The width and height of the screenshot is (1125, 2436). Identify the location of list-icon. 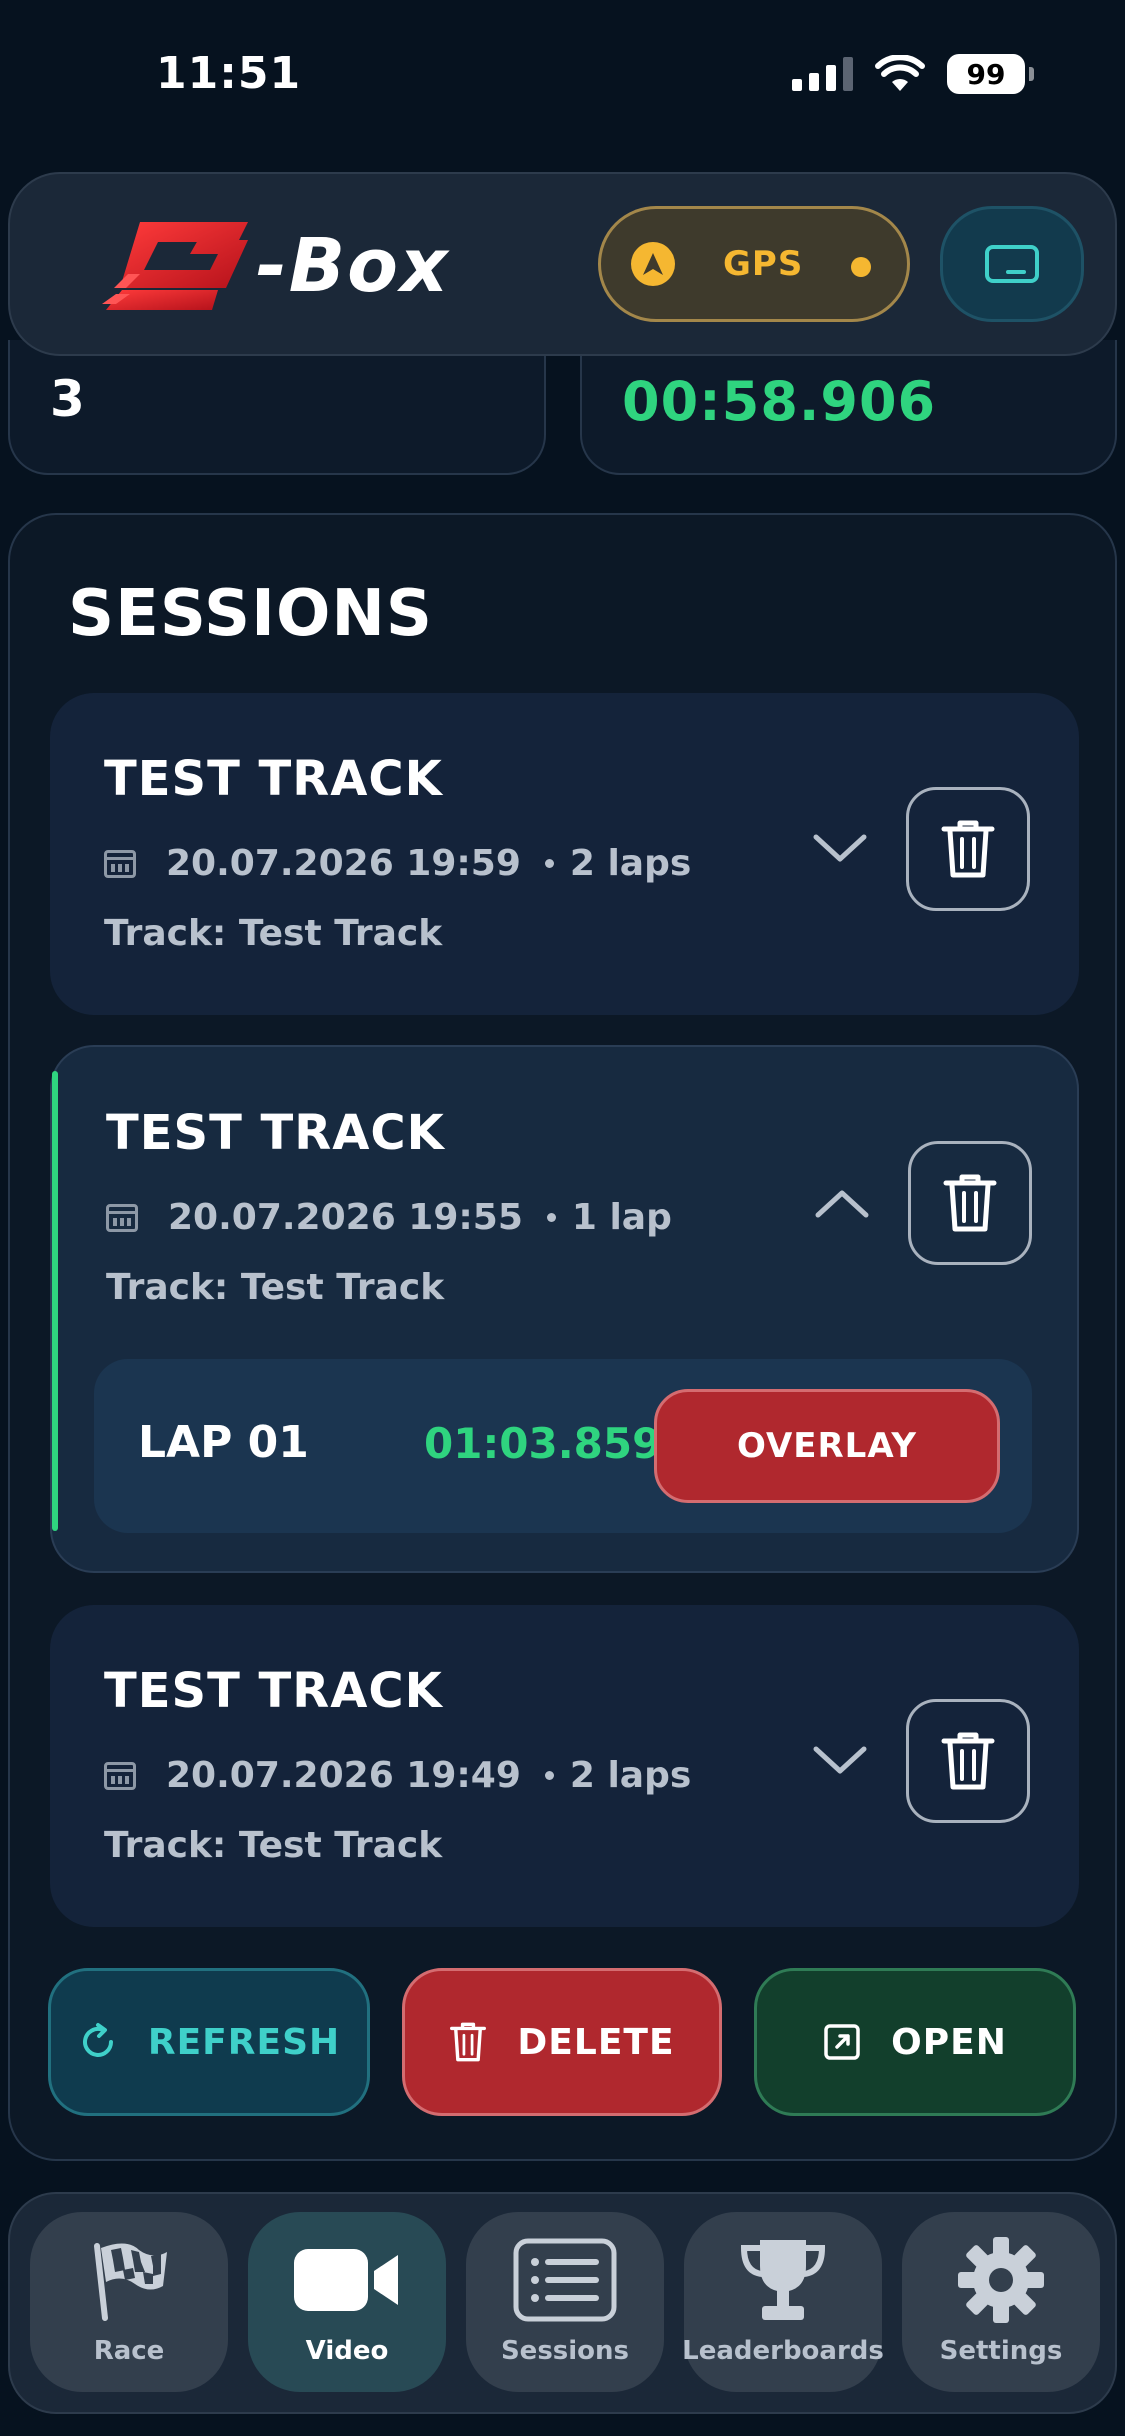
(565, 2280).